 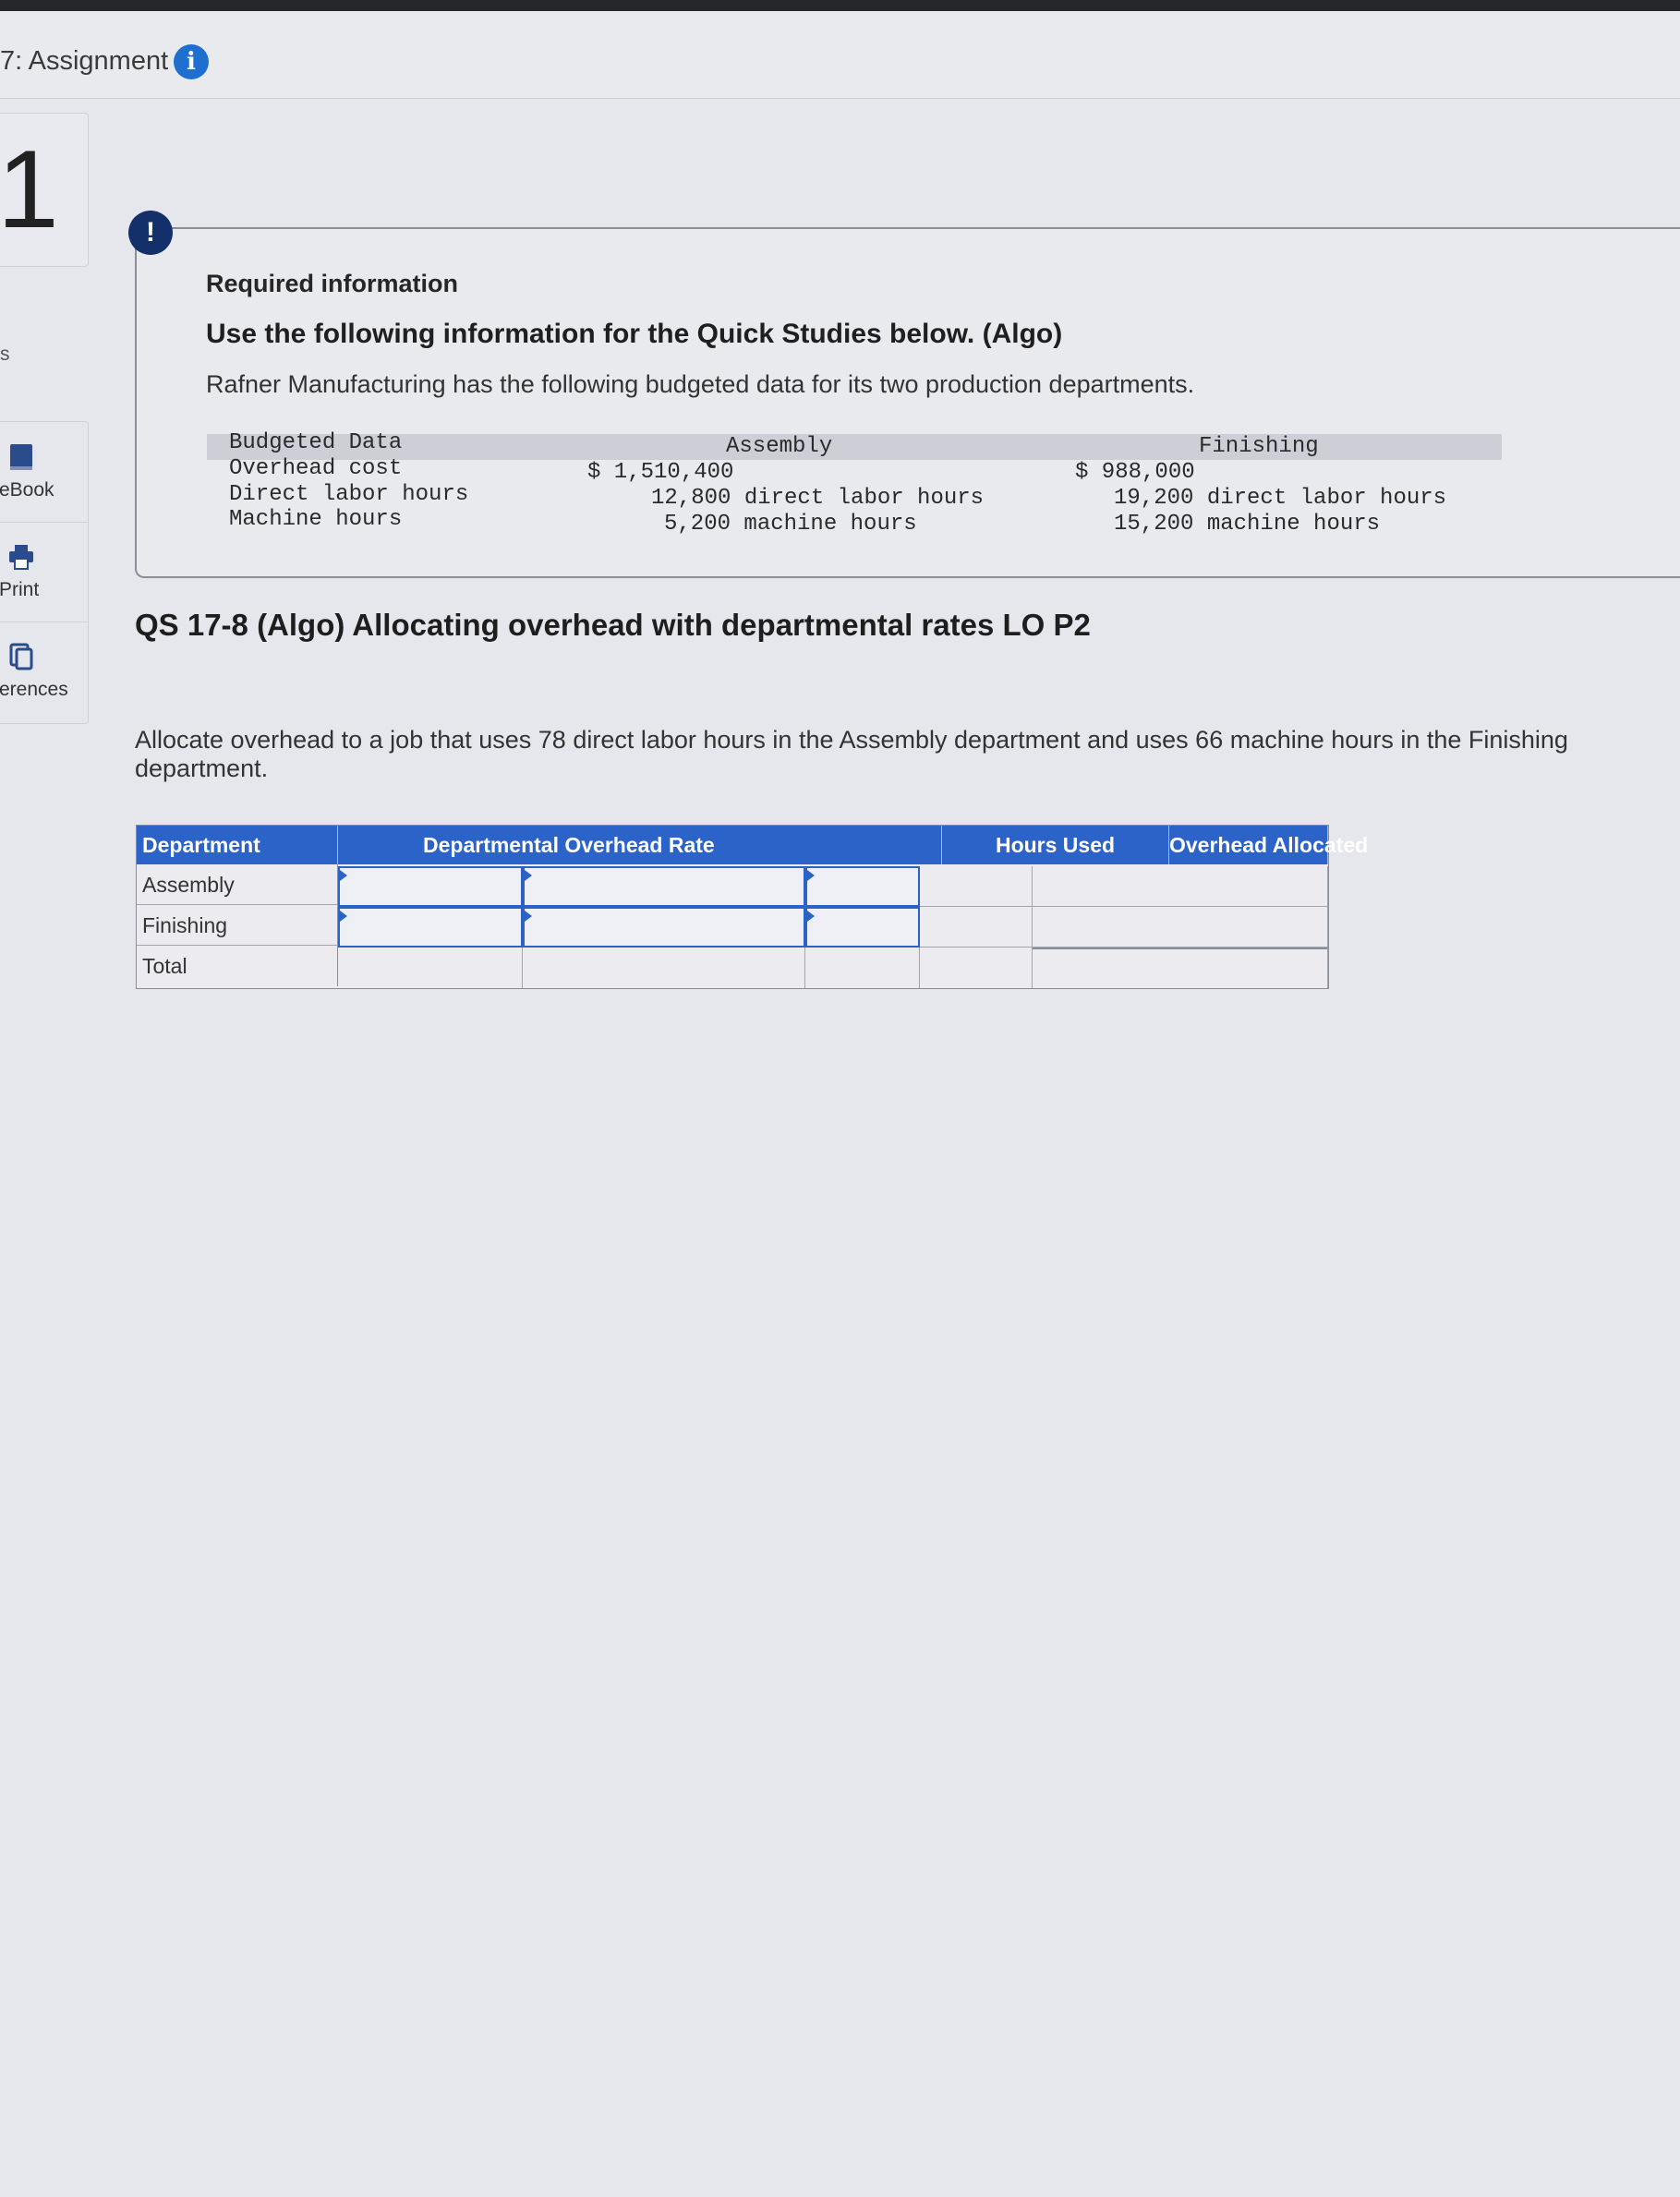 I want to click on finishing-hours-cell, so click(x=976, y=927).